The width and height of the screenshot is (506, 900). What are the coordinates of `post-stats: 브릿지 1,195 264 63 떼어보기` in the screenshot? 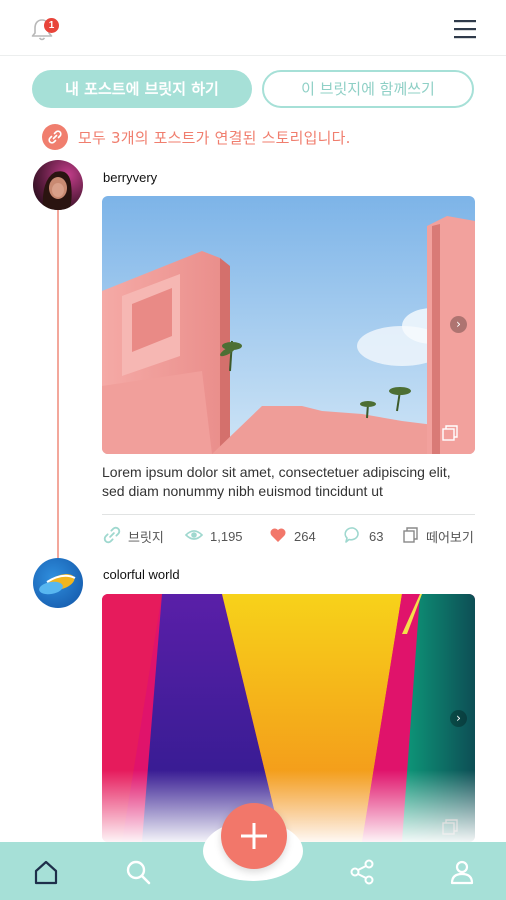 It's located at (290, 536).